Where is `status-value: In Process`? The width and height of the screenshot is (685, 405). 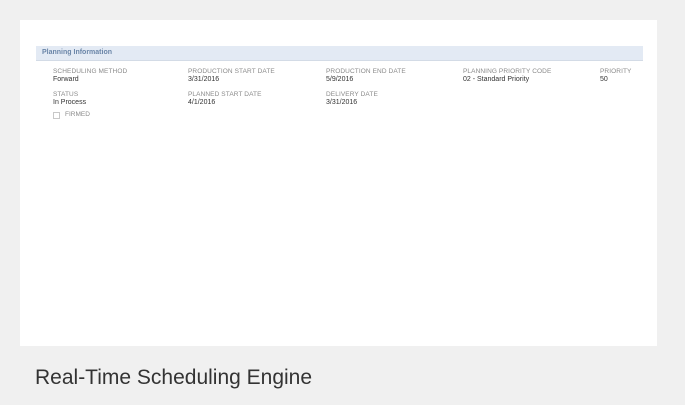 status-value: In Process is located at coordinates (70, 102).